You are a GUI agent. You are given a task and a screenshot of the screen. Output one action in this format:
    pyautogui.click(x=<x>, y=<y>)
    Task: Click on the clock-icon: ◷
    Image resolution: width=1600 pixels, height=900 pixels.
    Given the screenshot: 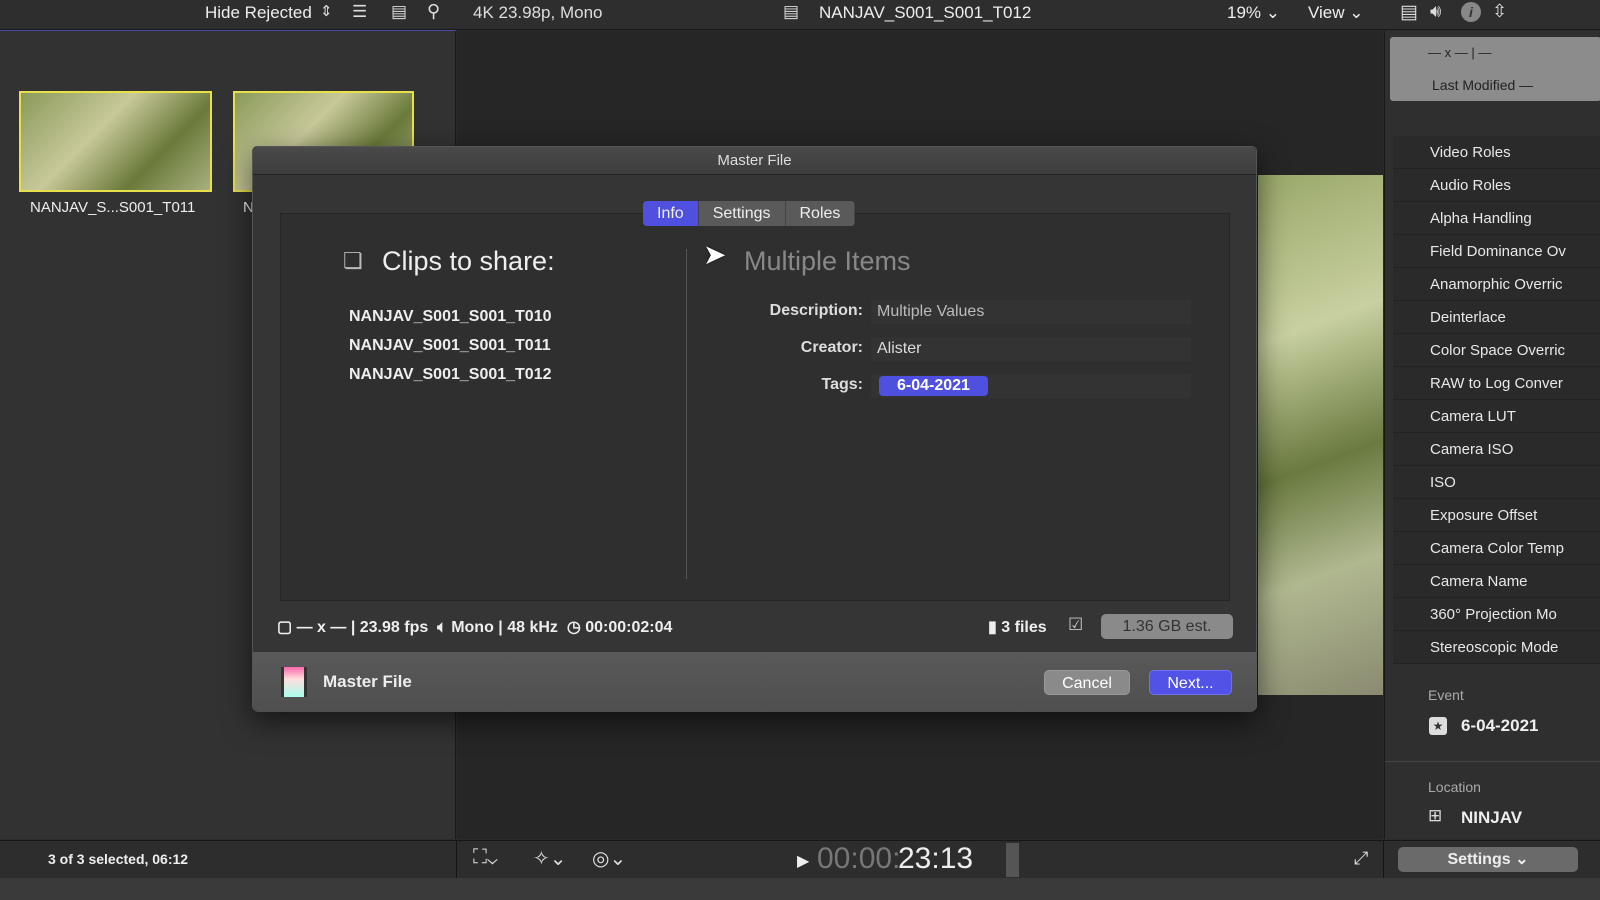 What is the action you would take?
    pyautogui.click(x=573, y=627)
    